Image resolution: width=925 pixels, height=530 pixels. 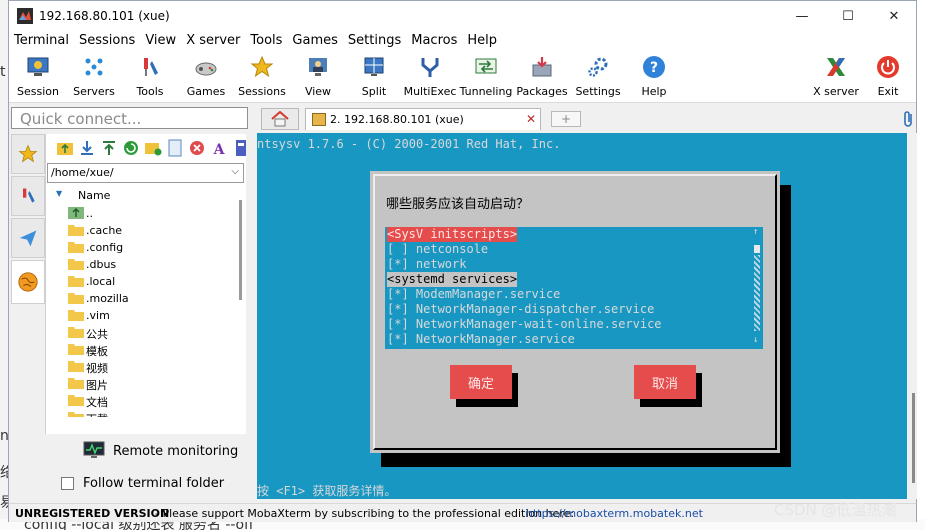 What do you see at coordinates (757, 293) in the screenshot?
I see `scrollbar-track` at bounding box center [757, 293].